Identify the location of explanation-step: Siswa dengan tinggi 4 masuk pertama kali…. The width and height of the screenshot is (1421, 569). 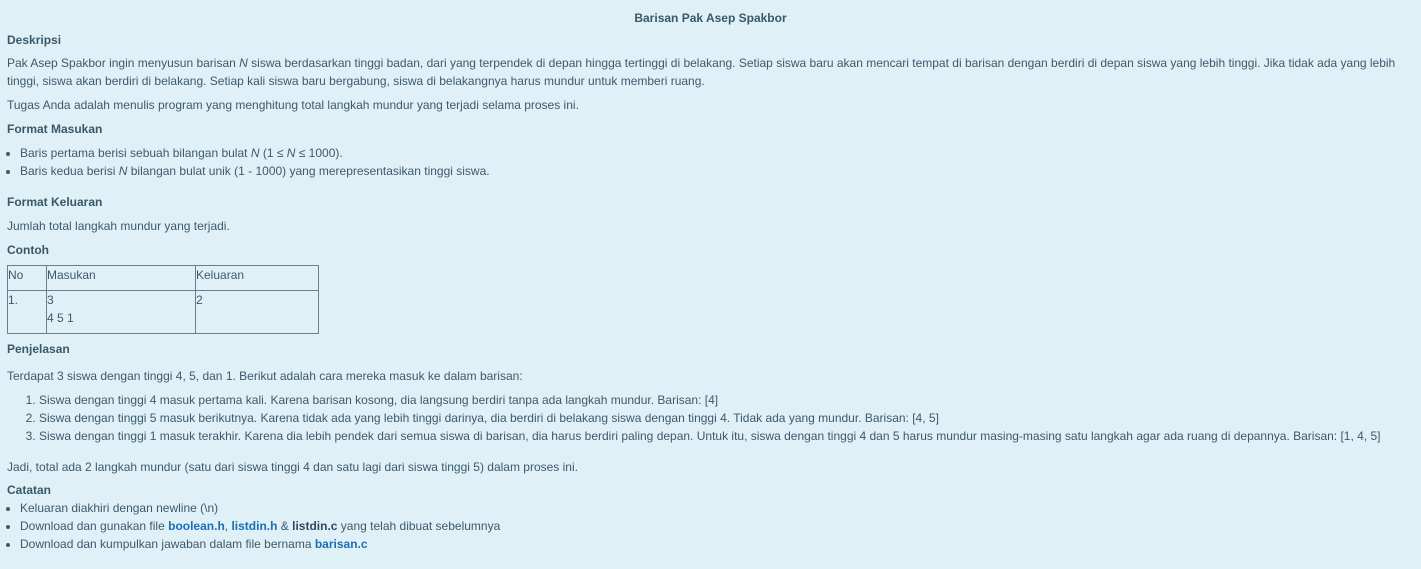
(726, 400).